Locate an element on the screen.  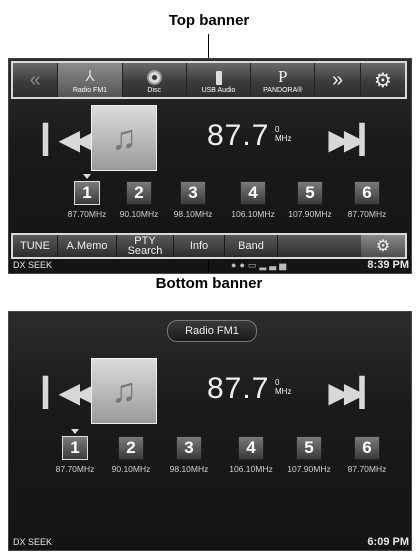
clock: 6:09 PM is located at coordinates (388, 542).